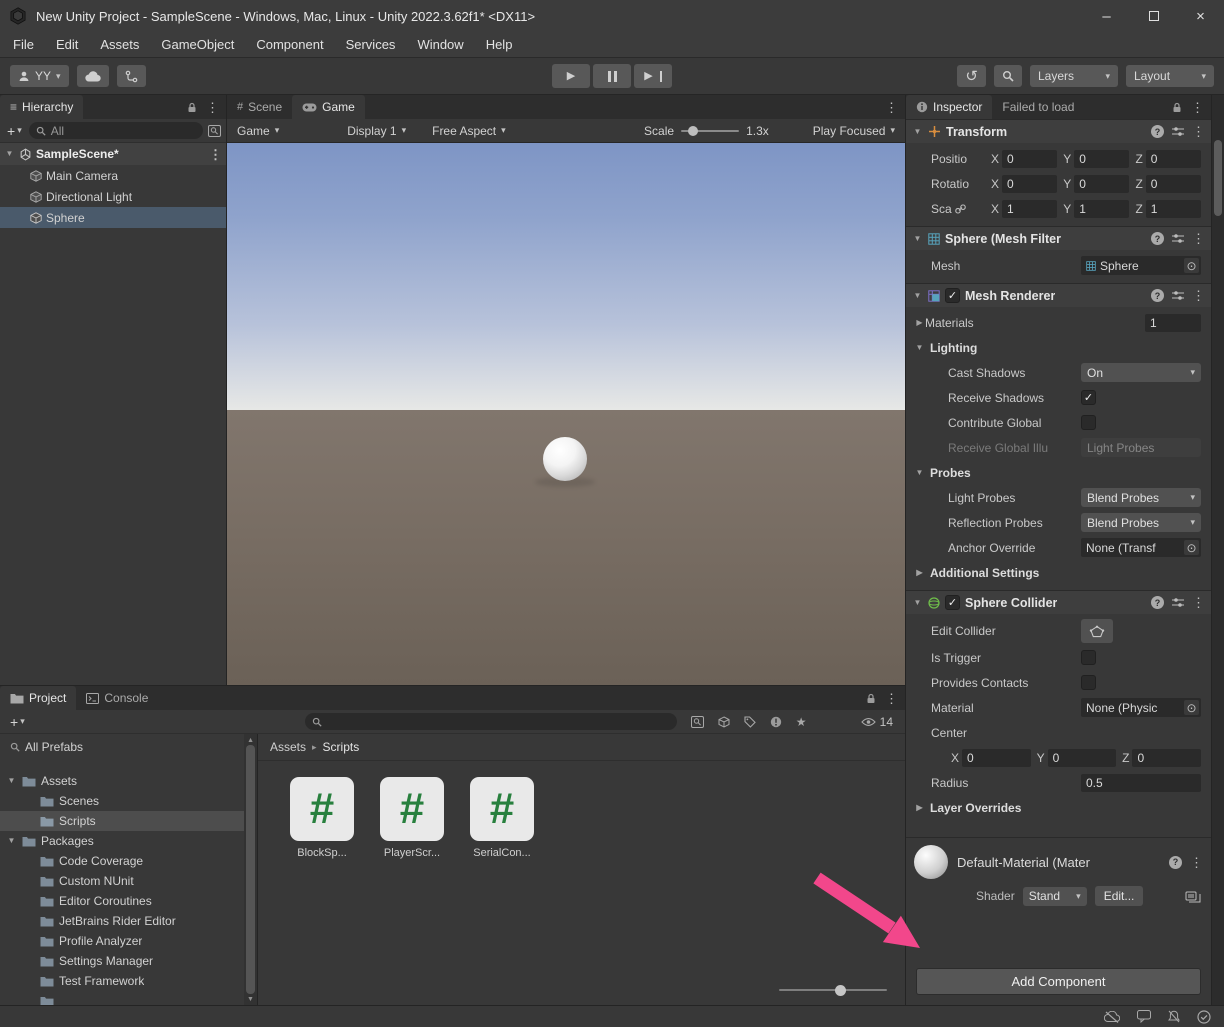  What do you see at coordinates (1058, 472) in the screenshot?
I see `probes-section: ▼ Probes` at bounding box center [1058, 472].